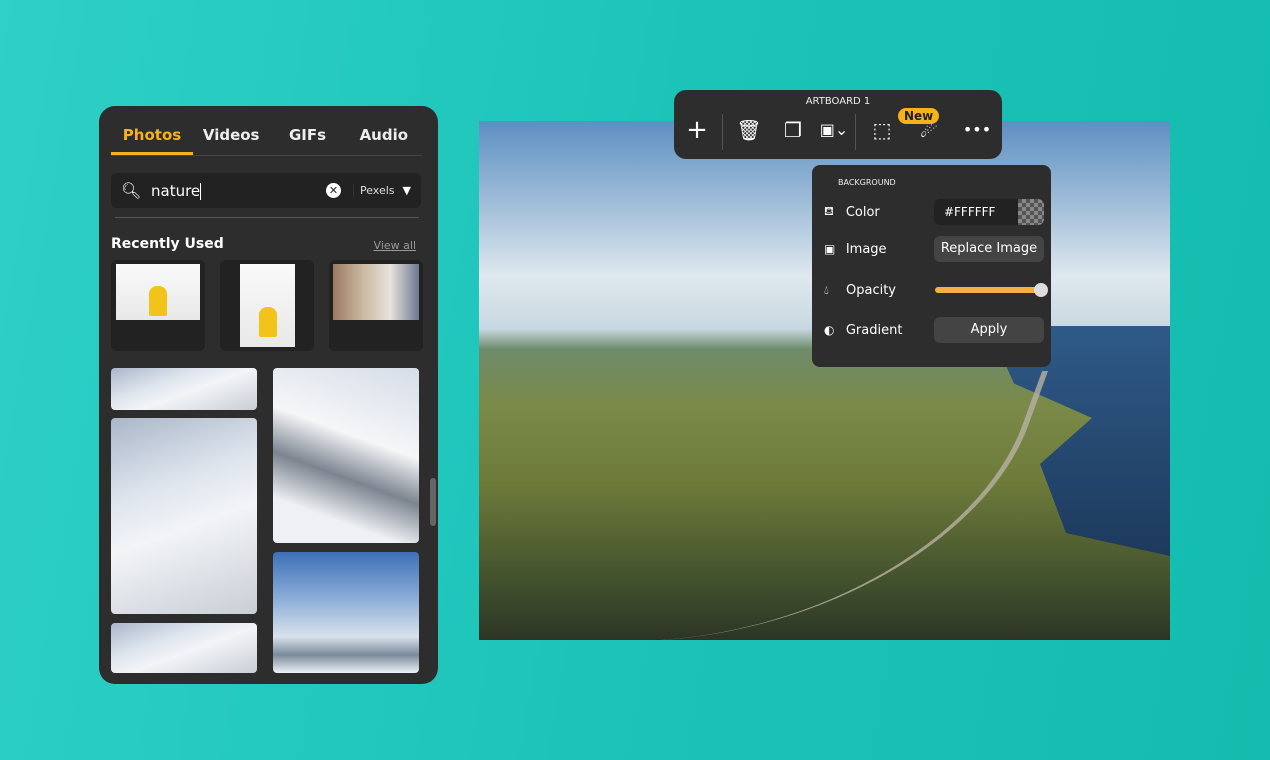 Image resolution: width=1270 pixels, height=760 pixels. I want to click on add-icon: +, so click(697, 130).